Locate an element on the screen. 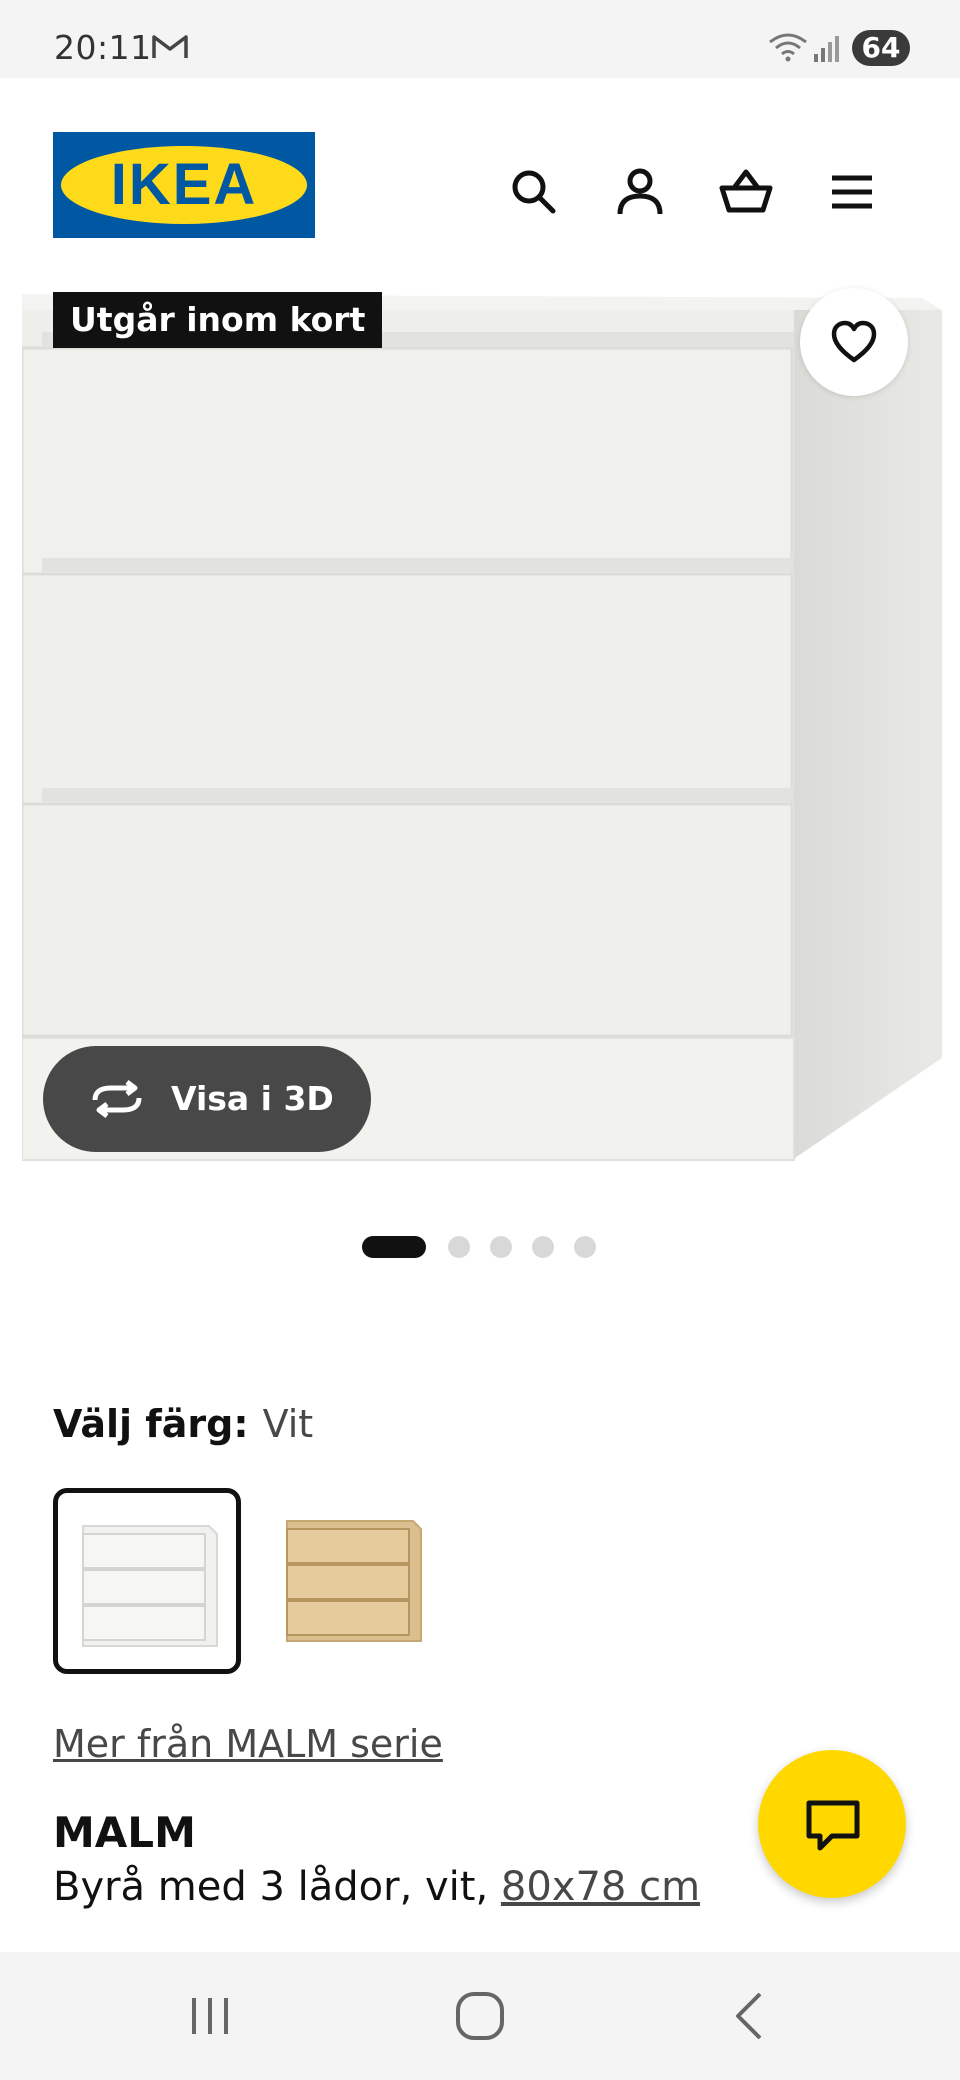 This screenshot has height=2080, width=960. logo-text: IKEA is located at coordinates (184, 184).